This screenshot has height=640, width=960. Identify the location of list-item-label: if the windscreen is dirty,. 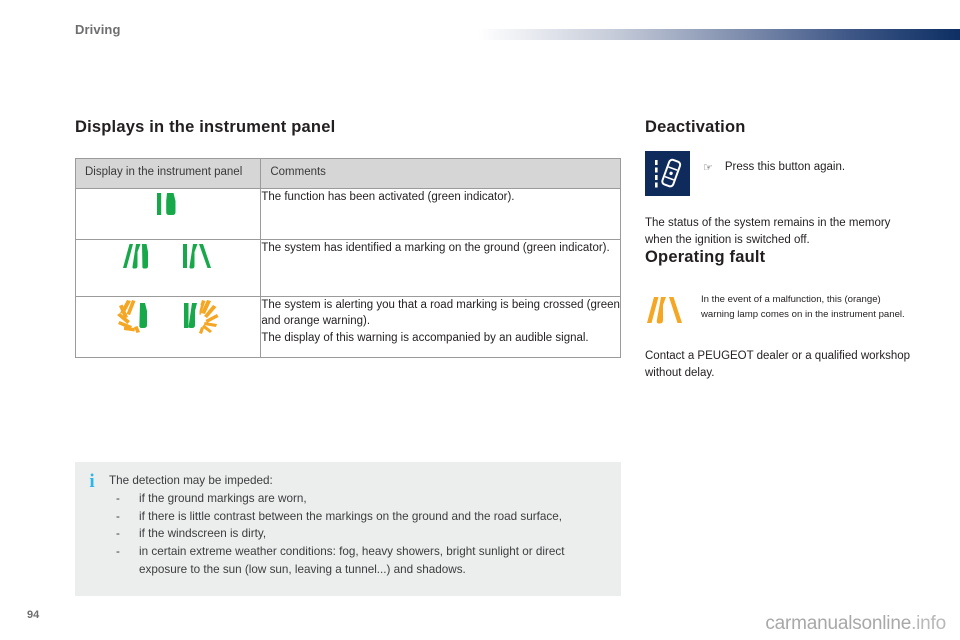
(203, 534).